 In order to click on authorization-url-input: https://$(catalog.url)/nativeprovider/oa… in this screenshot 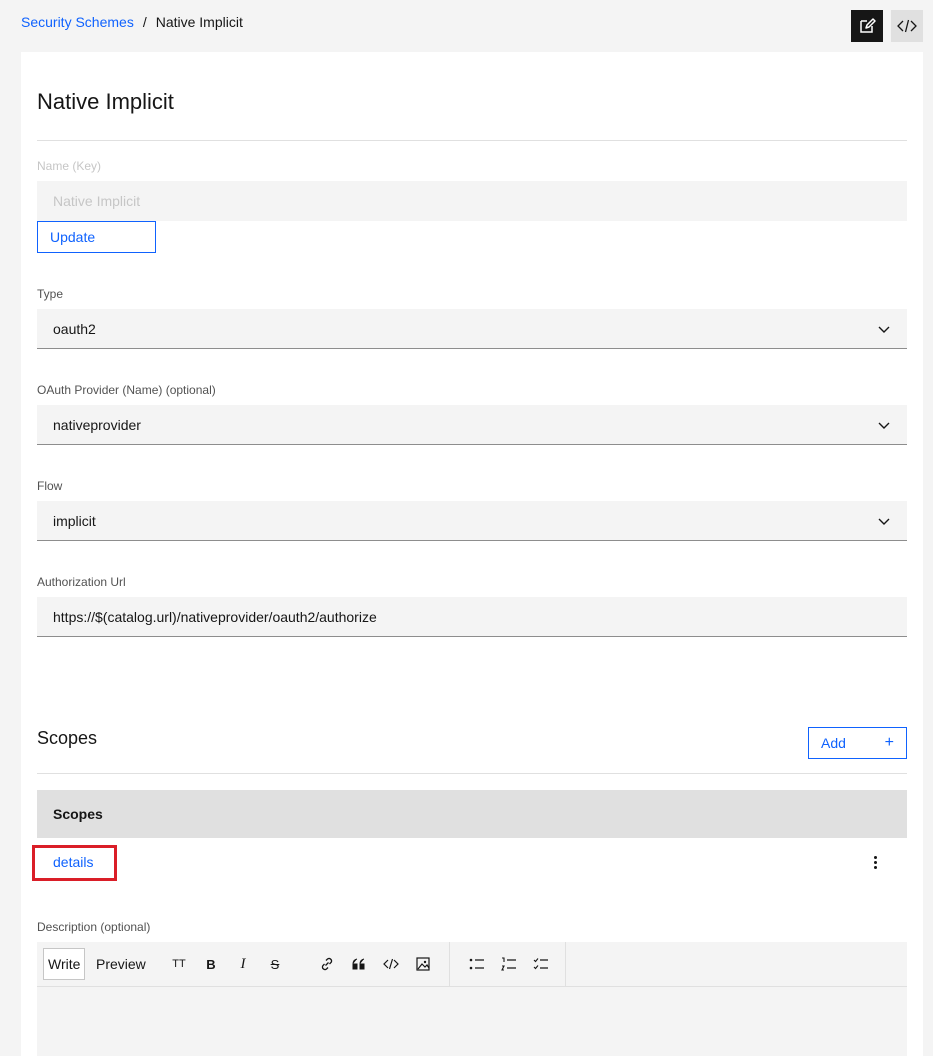, I will do `click(472, 617)`.